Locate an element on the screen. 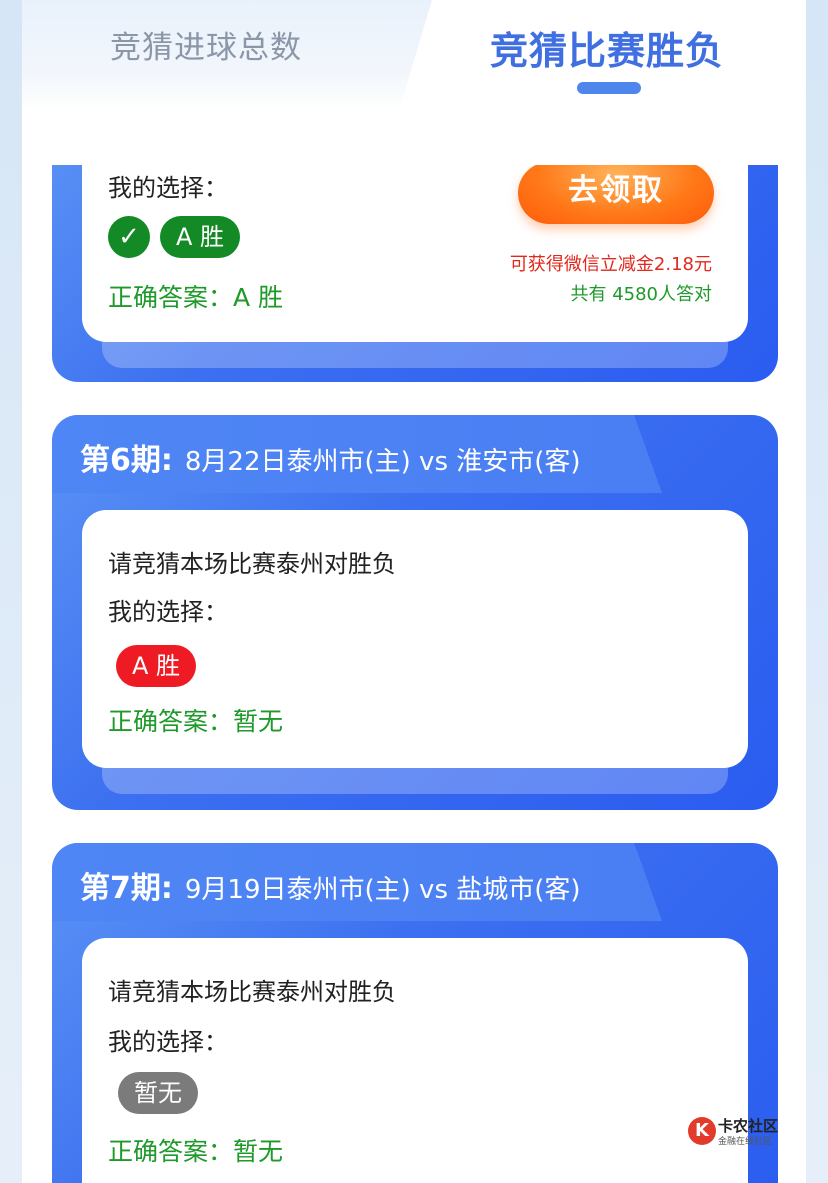 The width and height of the screenshot is (828, 1183). match-title: 第7期: 9月19日泰州市(主) vs 盐城市(客) is located at coordinates (330, 885).